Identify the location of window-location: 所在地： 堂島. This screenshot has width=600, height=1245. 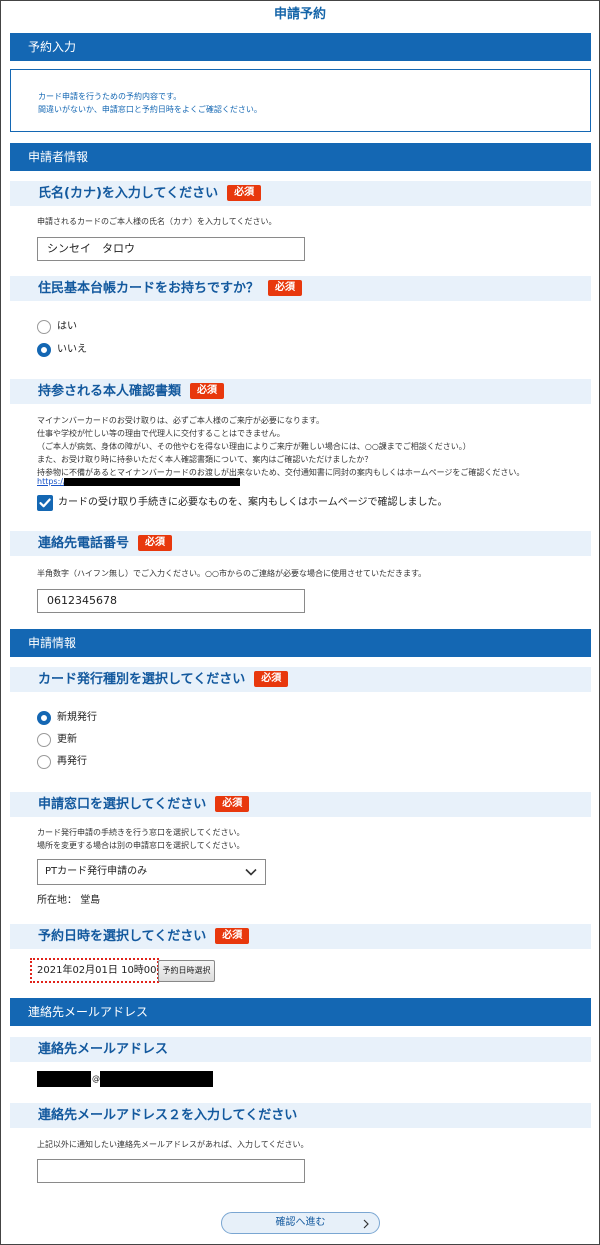
(68, 901).